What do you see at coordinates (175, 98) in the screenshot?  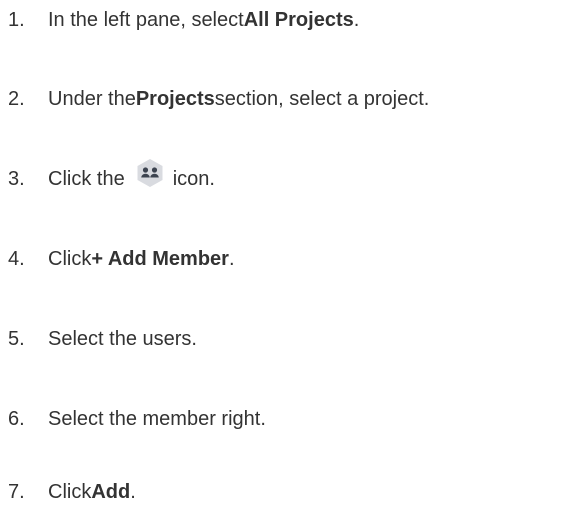 I see `step-text-bold: Projects` at bounding box center [175, 98].